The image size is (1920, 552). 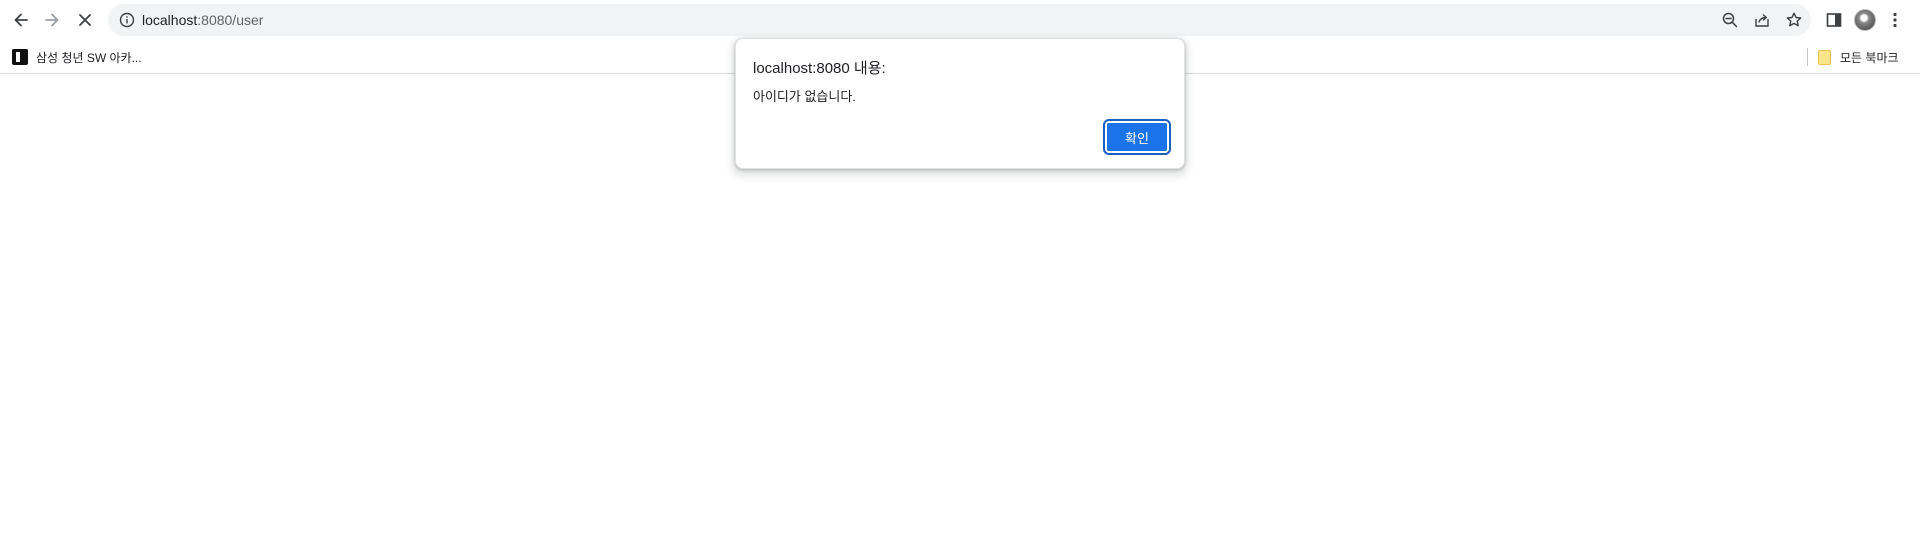 I want to click on back-button, so click(x=21, y=20).